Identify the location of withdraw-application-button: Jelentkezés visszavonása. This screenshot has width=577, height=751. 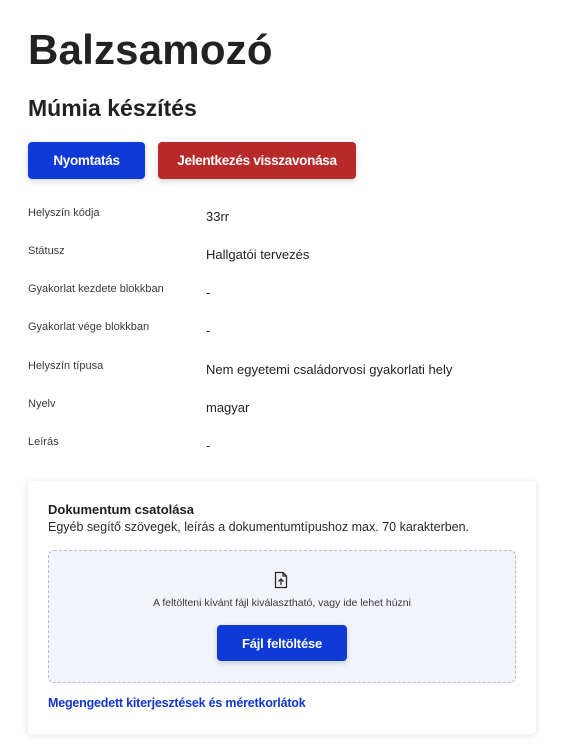
(257, 160).